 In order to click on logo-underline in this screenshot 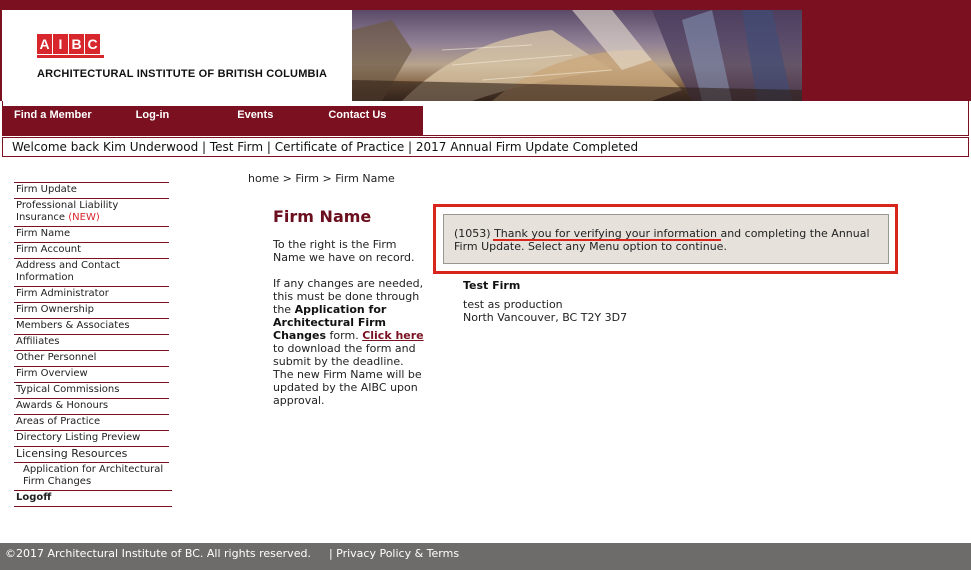, I will do `click(70, 56)`.